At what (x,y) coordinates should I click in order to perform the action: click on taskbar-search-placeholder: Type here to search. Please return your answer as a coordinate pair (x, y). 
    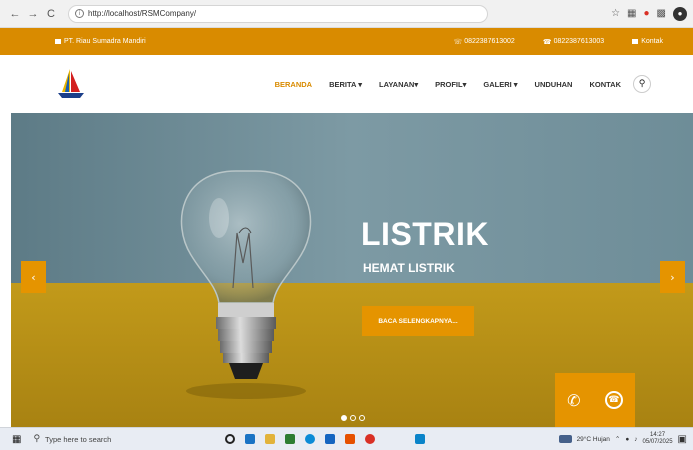
    Looking at the image, I should click on (78, 439).